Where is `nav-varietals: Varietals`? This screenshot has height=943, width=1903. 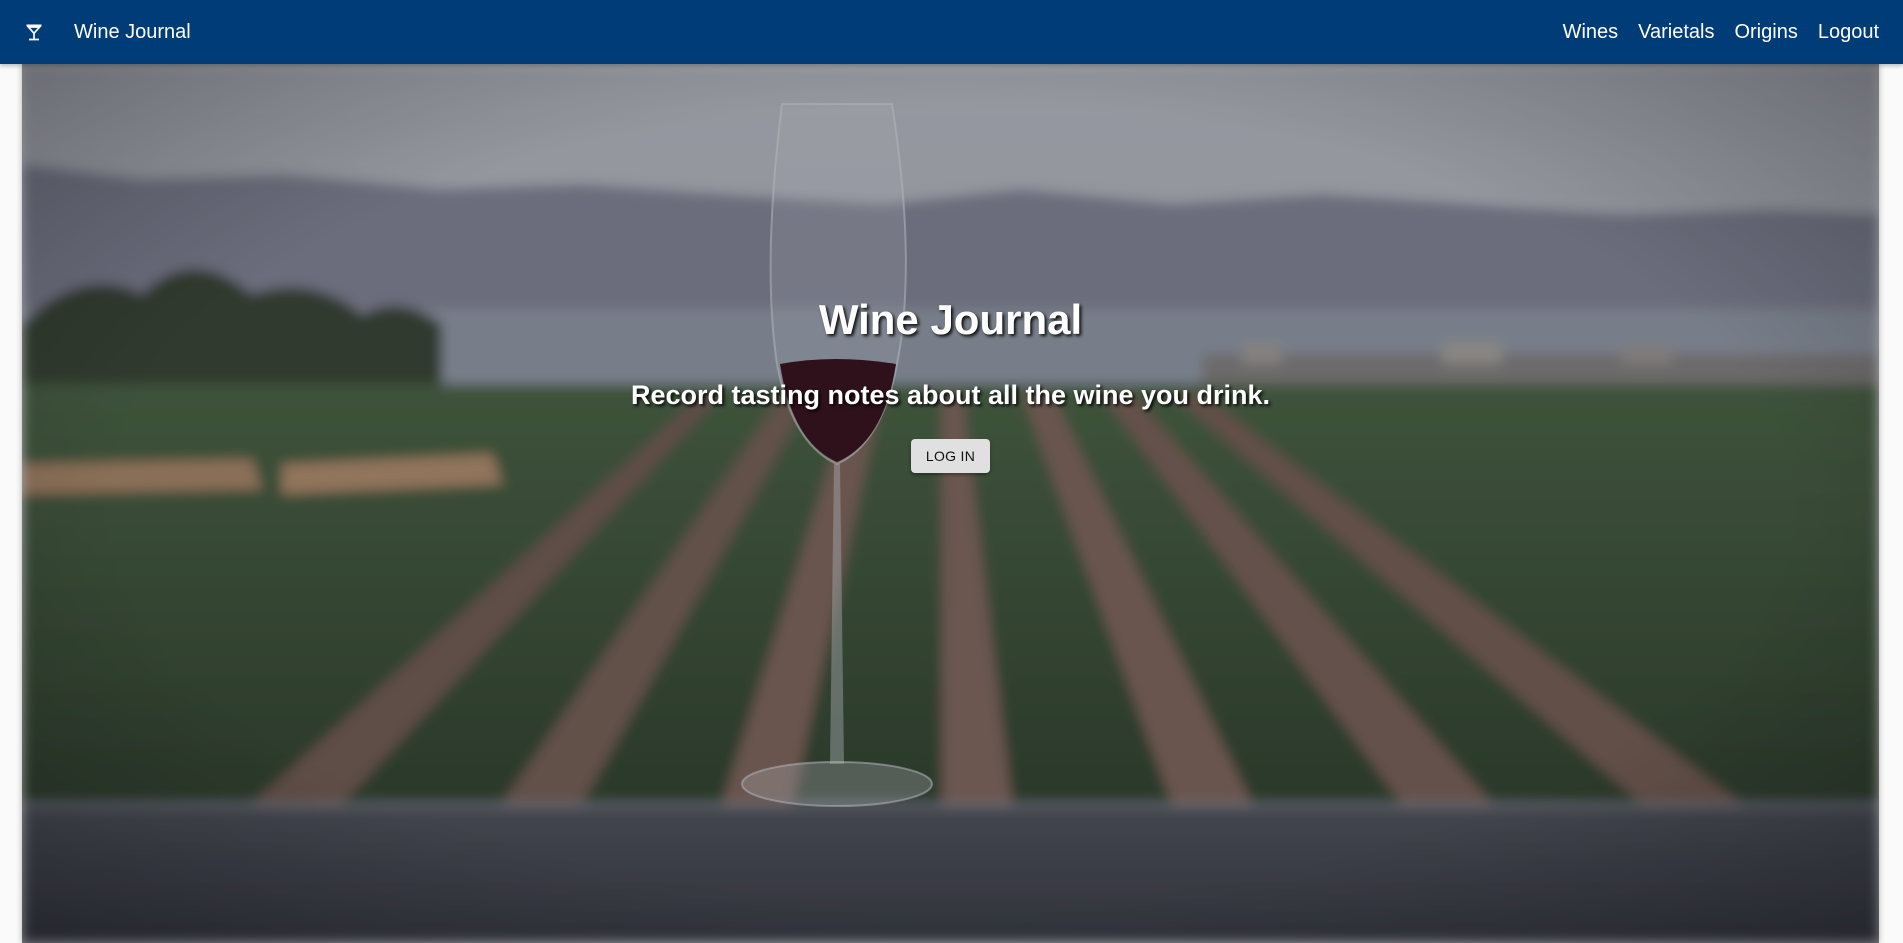 nav-varietals: Varietals is located at coordinates (1676, 32).